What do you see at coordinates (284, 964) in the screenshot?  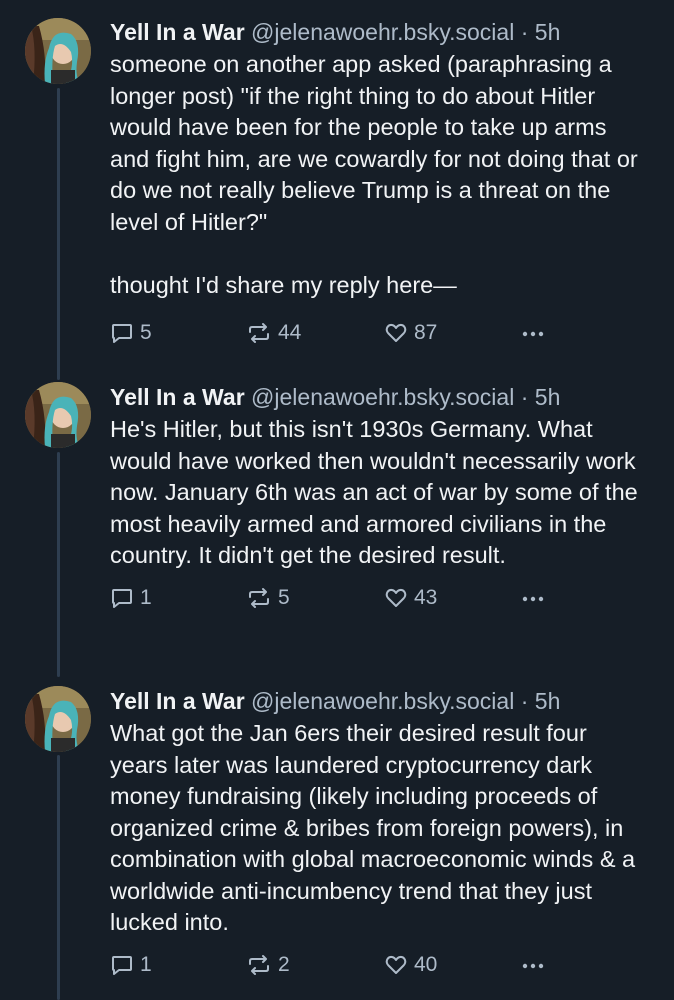 I see `repost-count: 2` at bounding box center [284, 964].